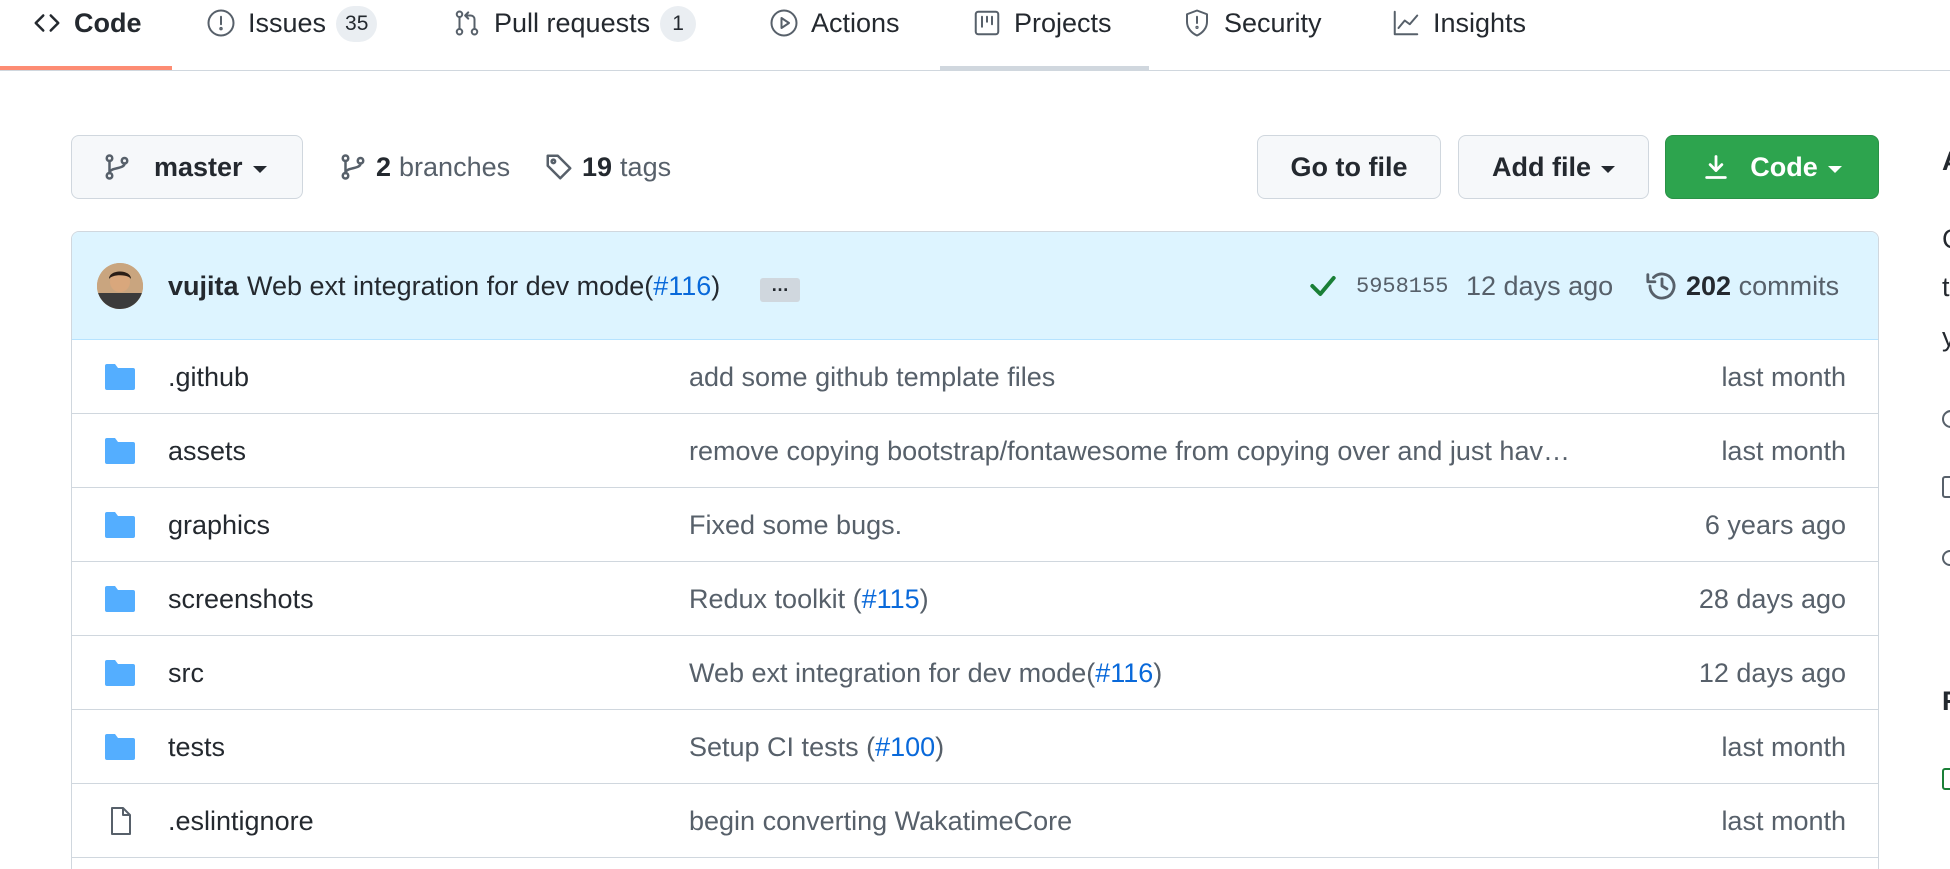 The height and width of the screenshot is (869, 1950). What do you see at coordinates (1946, 337) in the screenshot?
I see `about-description-line: y` at bounding box center [1946, 337].